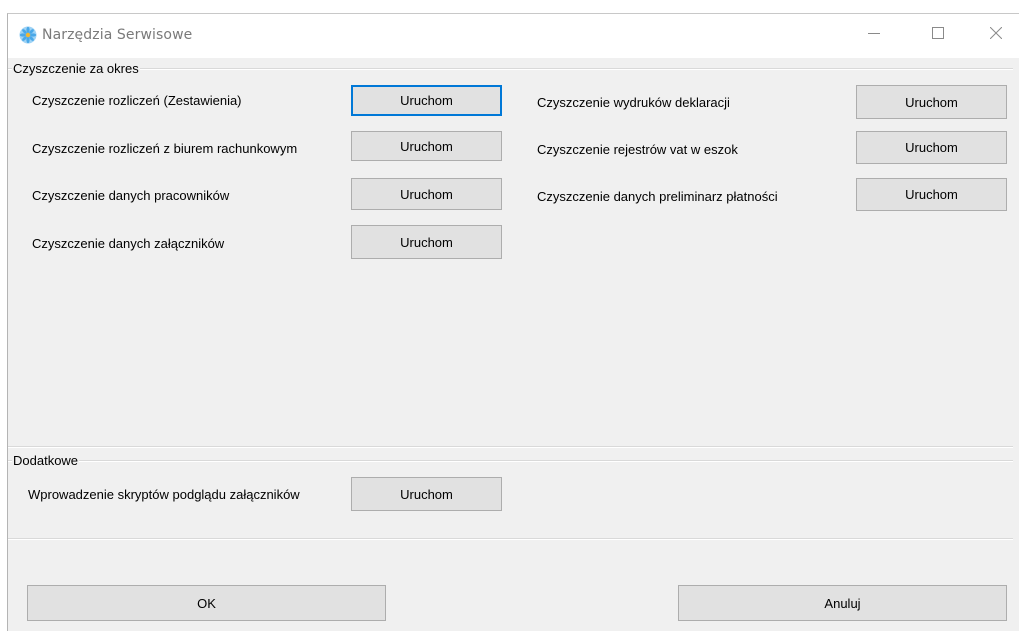 The height and width of the screenshot is (631, 1019). What do you see at coordinates (28, 35) in the screenshot?
I see `flower-app-icon` at bounding box center [28, 35].